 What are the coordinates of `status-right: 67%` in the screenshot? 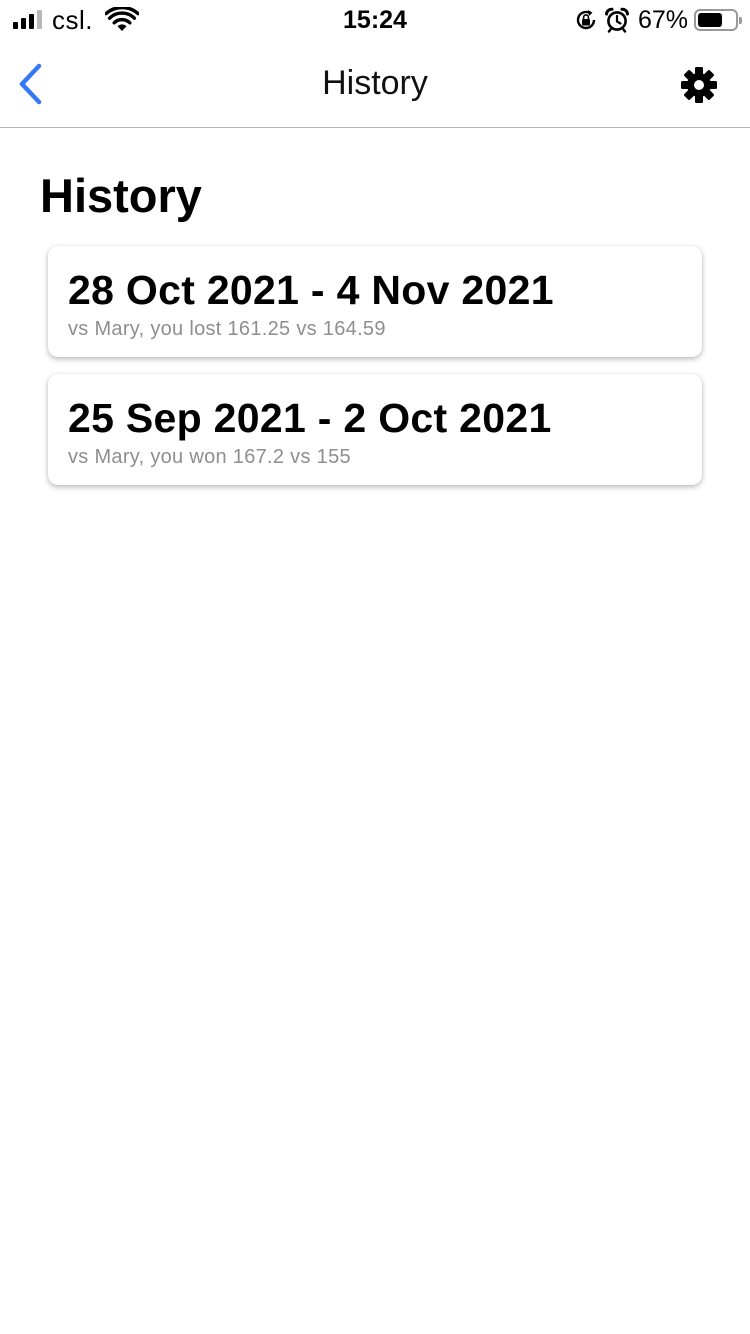 It's located at (658, 20).